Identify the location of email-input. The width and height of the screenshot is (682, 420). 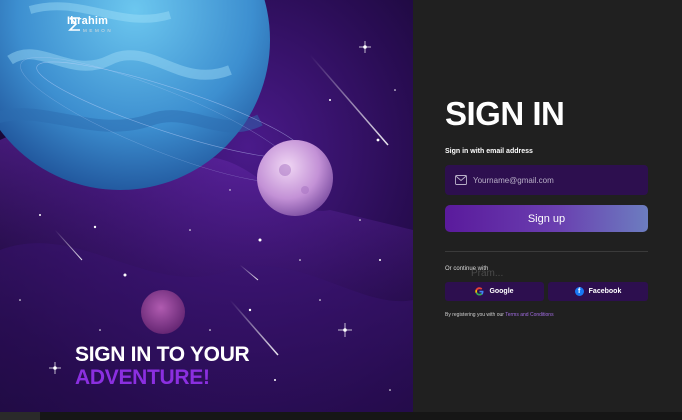
(553, 180).